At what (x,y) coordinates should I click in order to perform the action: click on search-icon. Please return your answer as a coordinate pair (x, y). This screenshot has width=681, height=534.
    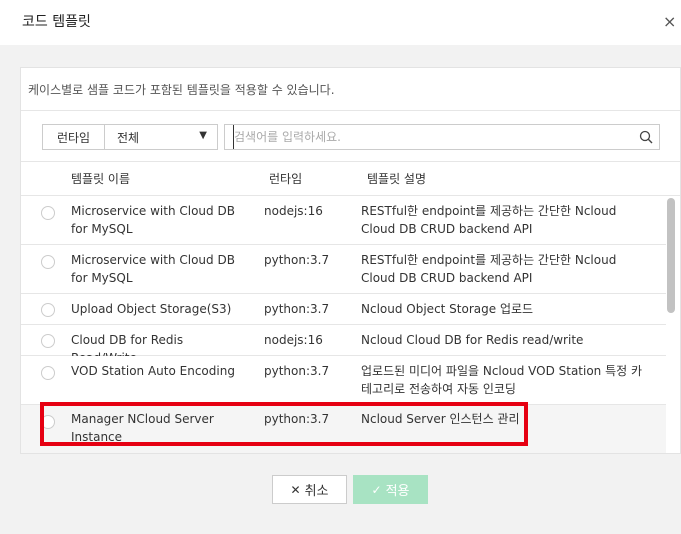
    Looking at the image, I should click on (646, 137).